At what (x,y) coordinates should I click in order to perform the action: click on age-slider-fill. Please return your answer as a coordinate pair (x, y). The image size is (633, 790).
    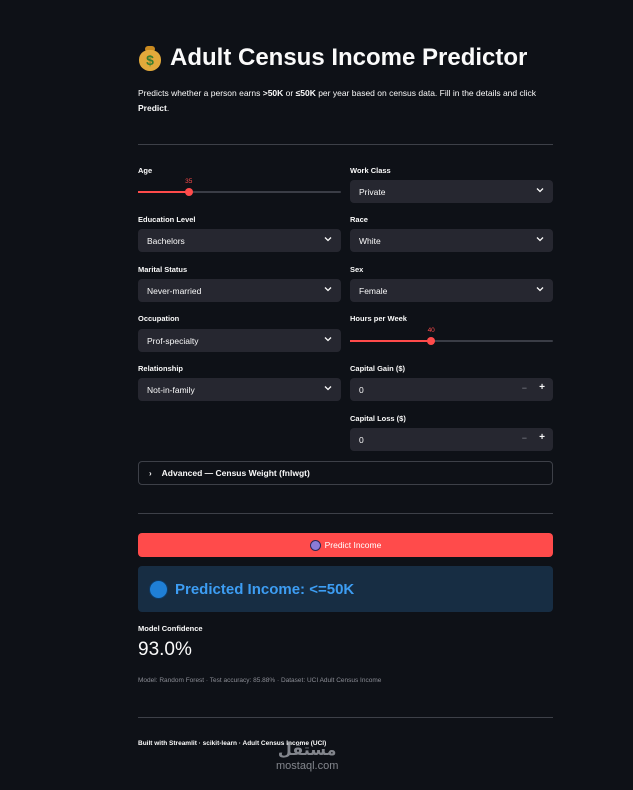
    Looking at the image, I should click on (163, 192).